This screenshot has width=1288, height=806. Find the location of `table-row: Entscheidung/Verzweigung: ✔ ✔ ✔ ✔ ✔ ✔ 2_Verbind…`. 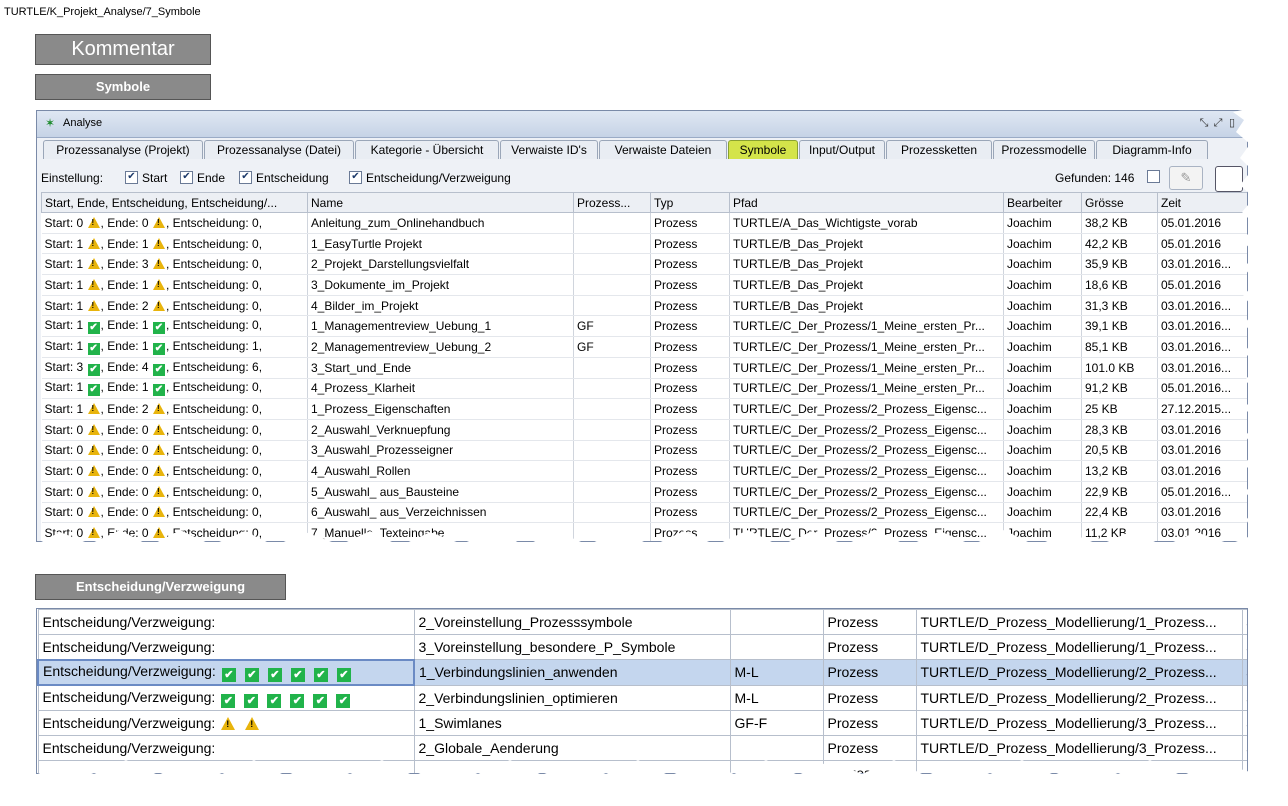

table-row: Entscheidung/Verzweigung: ✔ ✔ ✔ ✔ ✔ ✔ 2_Verbind… is located at coordinates (642, 698).